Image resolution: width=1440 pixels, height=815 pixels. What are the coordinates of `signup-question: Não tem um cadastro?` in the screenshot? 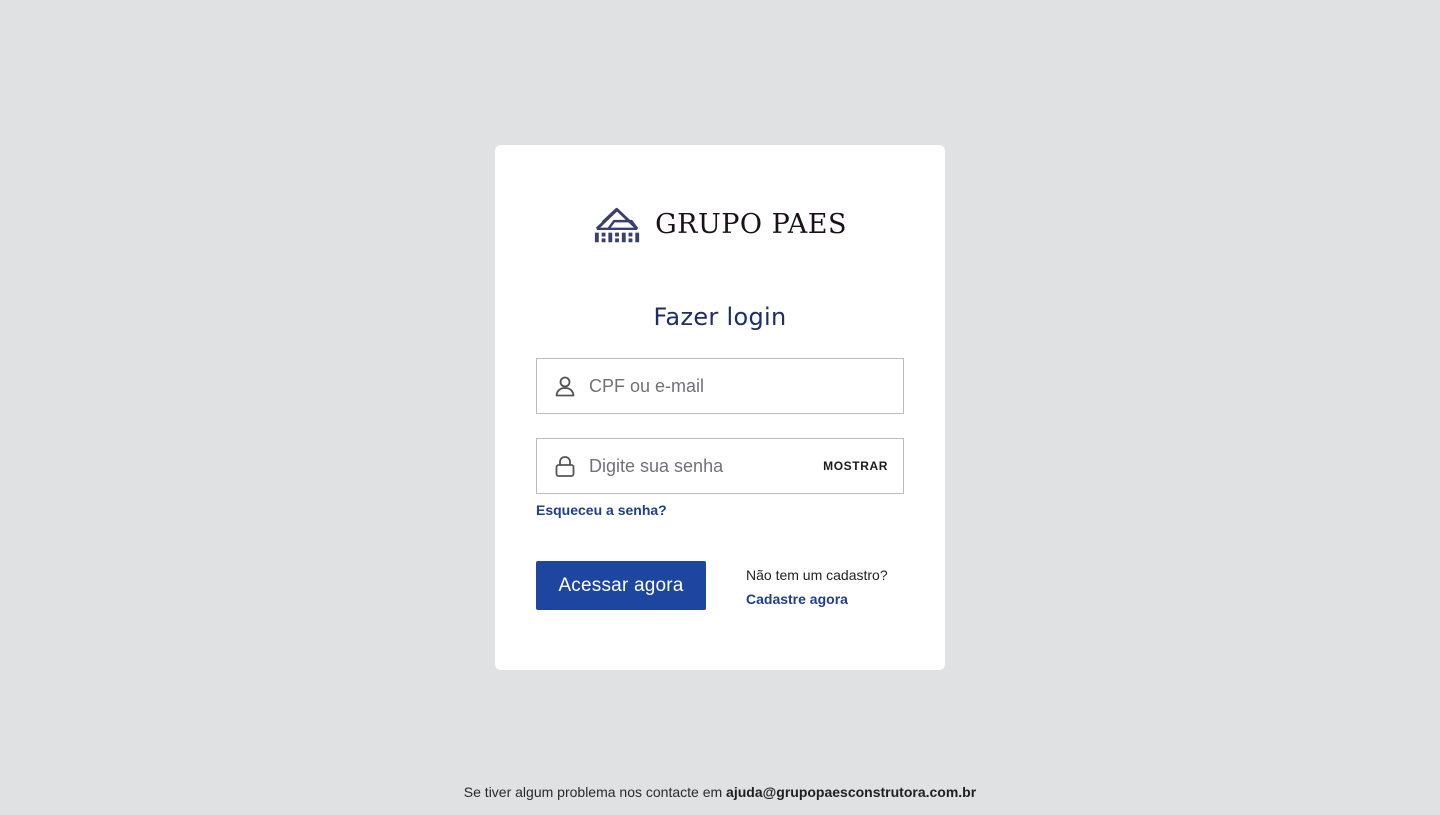 It's located at (817, 575).